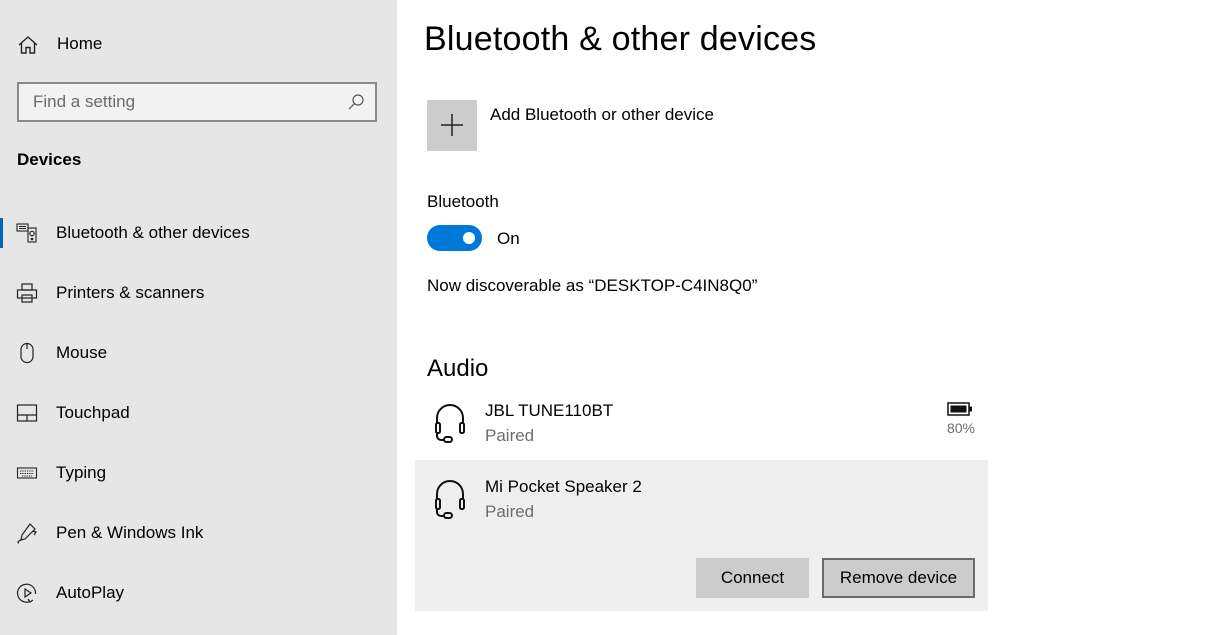 The image size is (1227, 635). Describe the element at coordinates (27, 473) in the screenshot. I see `keyboard-icon` at that location.